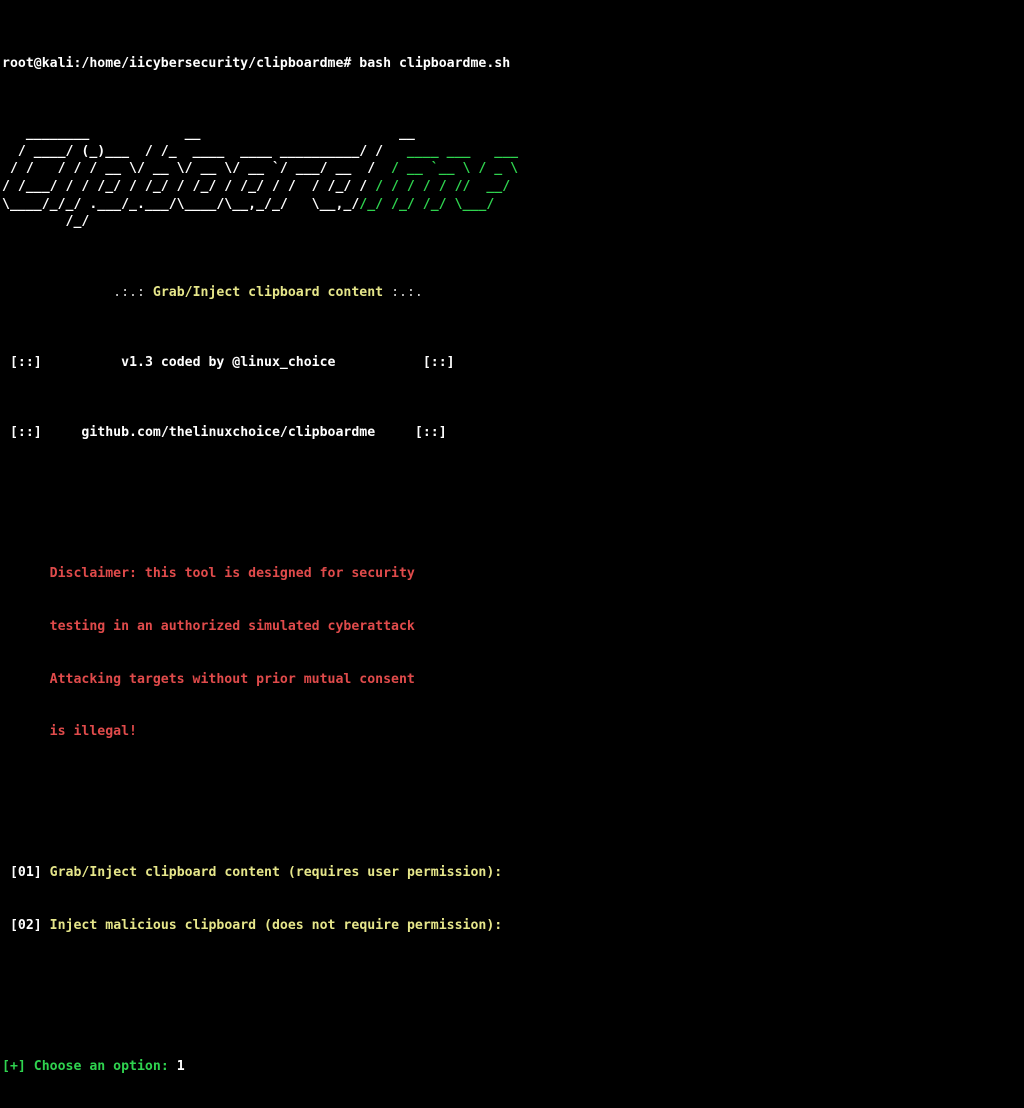 Image resolution: width=1024 pixels, height=1108 pixels. I want to click on chosen-option-value: 1, so click(180, 1066).